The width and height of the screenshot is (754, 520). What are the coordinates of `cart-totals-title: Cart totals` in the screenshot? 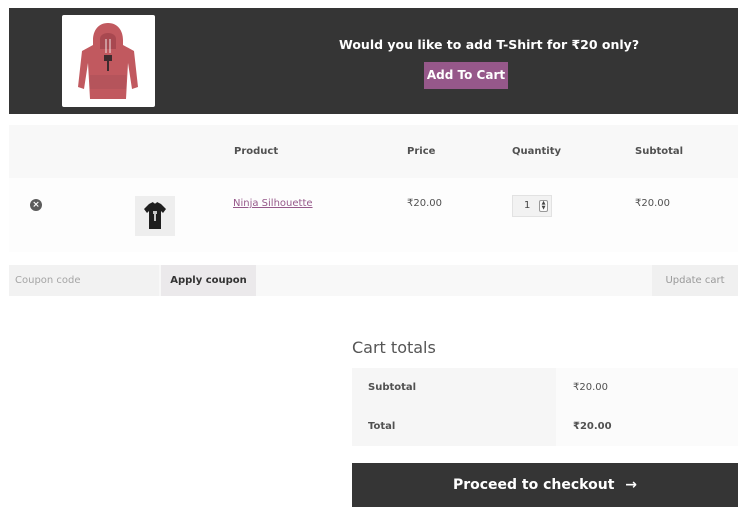 It's located at (394, 347).